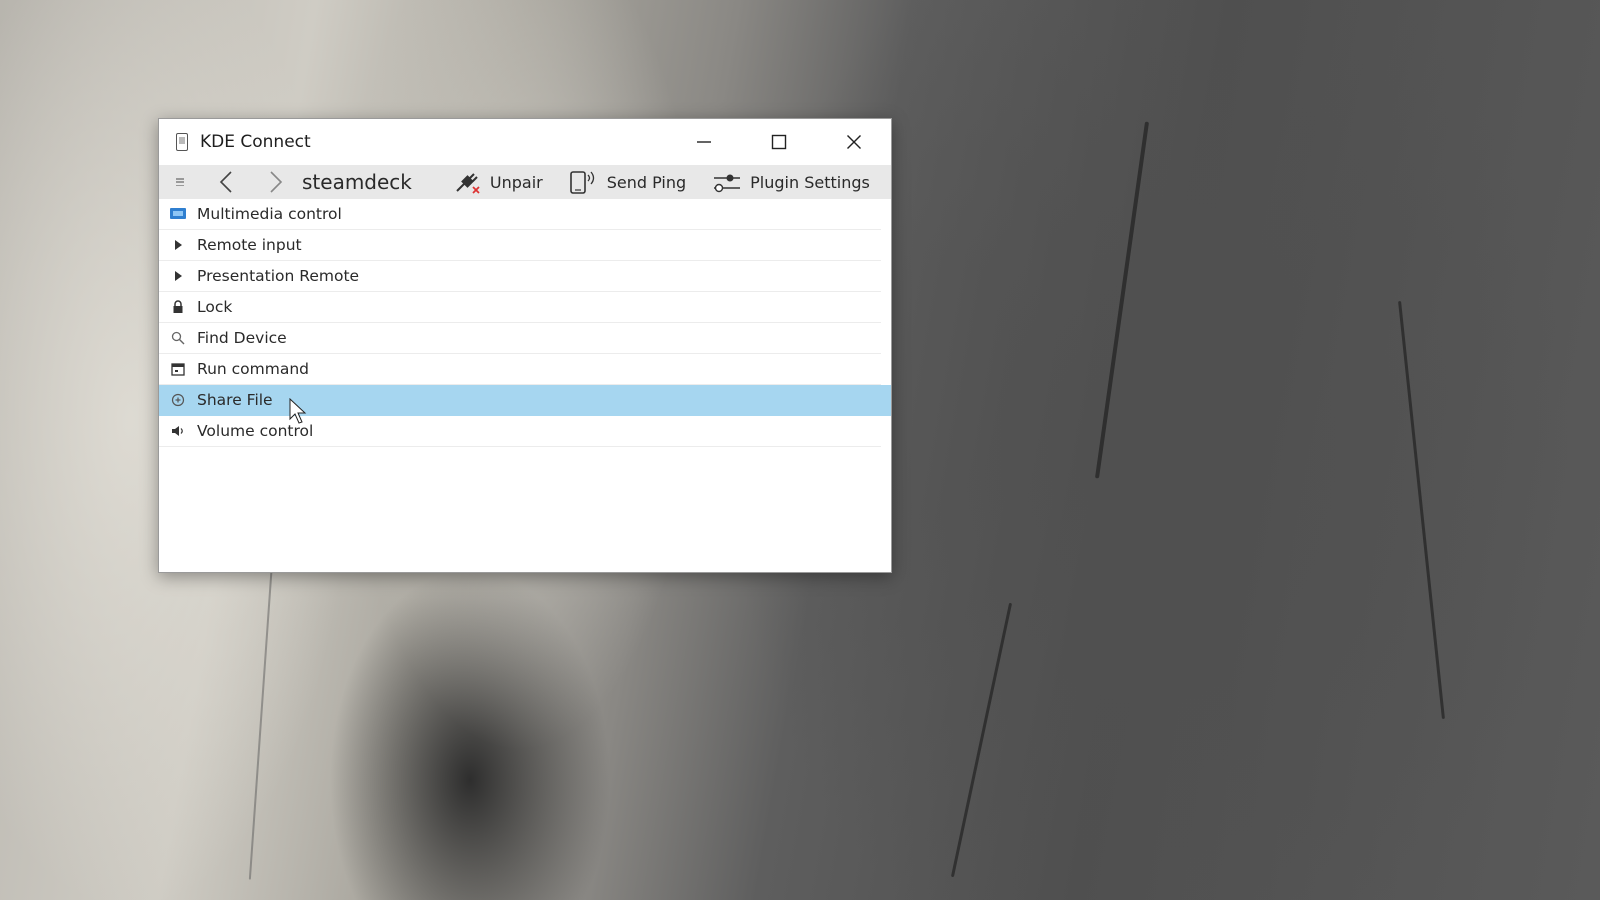 This screenshot has height=900, width=1600. Describe the element at coordinates (215, 307) in the screenshot. I see `plugin-item-label: Lock` at that location.